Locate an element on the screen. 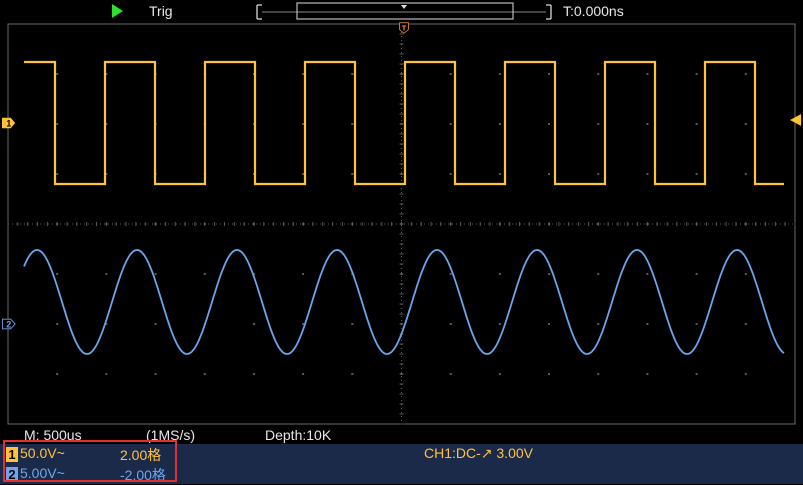 The height and width of the screenshot is (485, 803). trigger-settings-readout: CH1:DC-↗ 3.00V is located at coordinates (478, 453).